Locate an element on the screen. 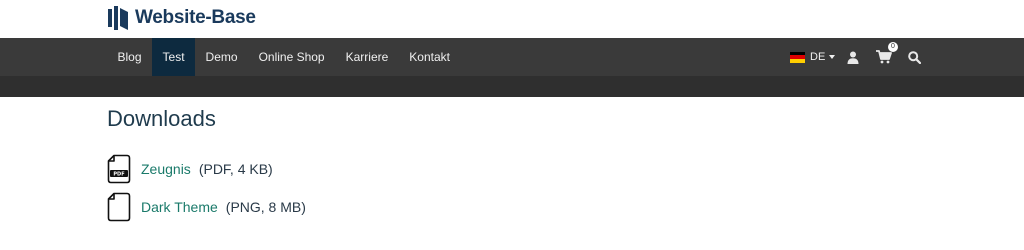  sub-navigation-bar is located at coordinates (512, 86).